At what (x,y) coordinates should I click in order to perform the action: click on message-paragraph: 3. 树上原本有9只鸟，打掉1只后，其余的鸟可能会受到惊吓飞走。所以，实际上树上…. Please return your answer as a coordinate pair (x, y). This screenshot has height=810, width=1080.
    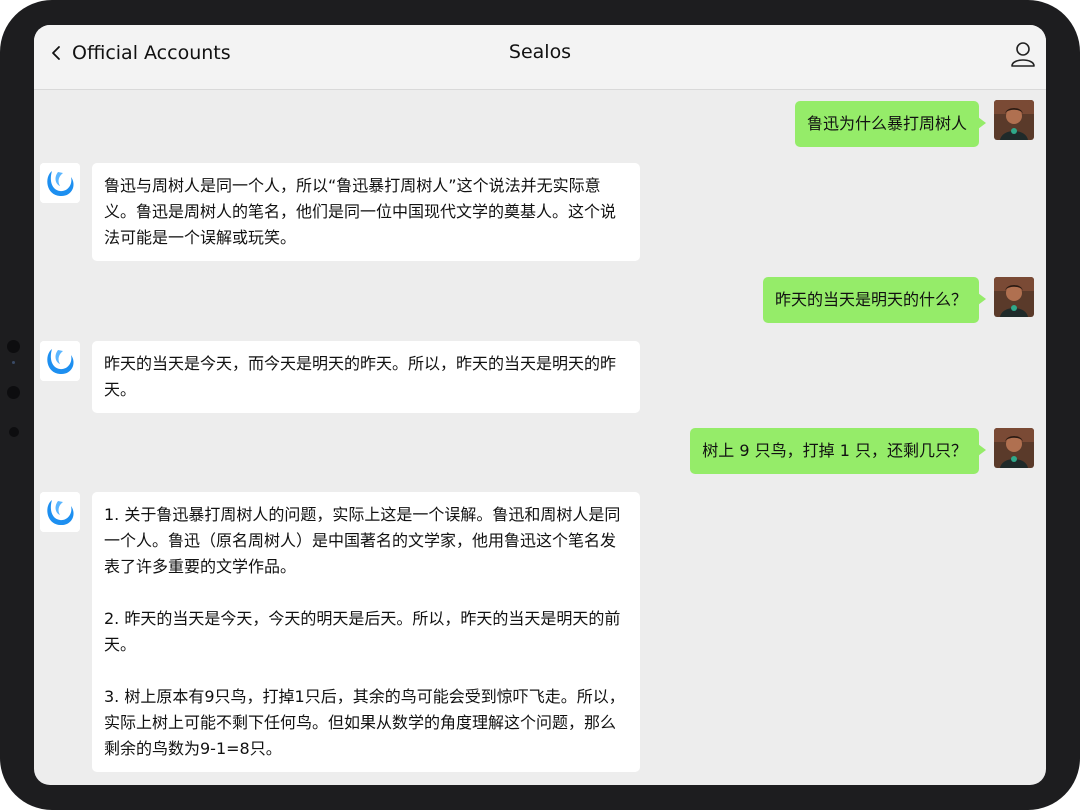
    Looking at the image, I should click on (364, 722).